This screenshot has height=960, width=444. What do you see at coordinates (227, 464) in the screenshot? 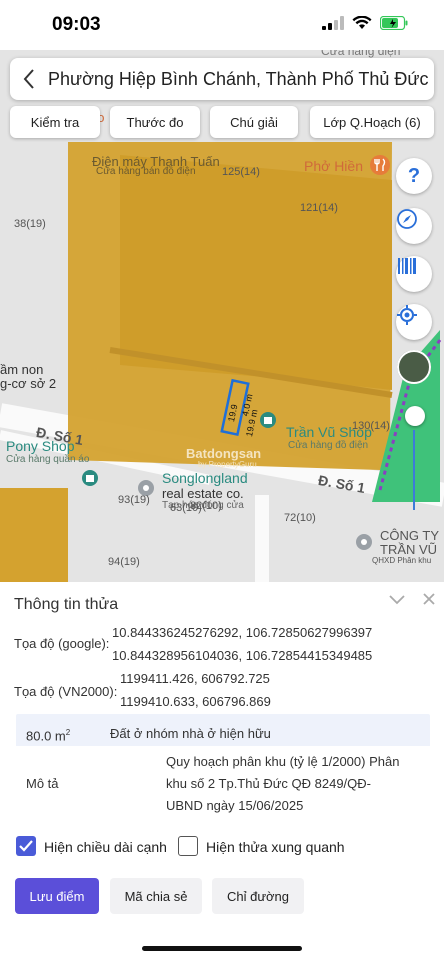
I see `watermark-sub: by PropertyGuru` at bounding box center [227, 464].